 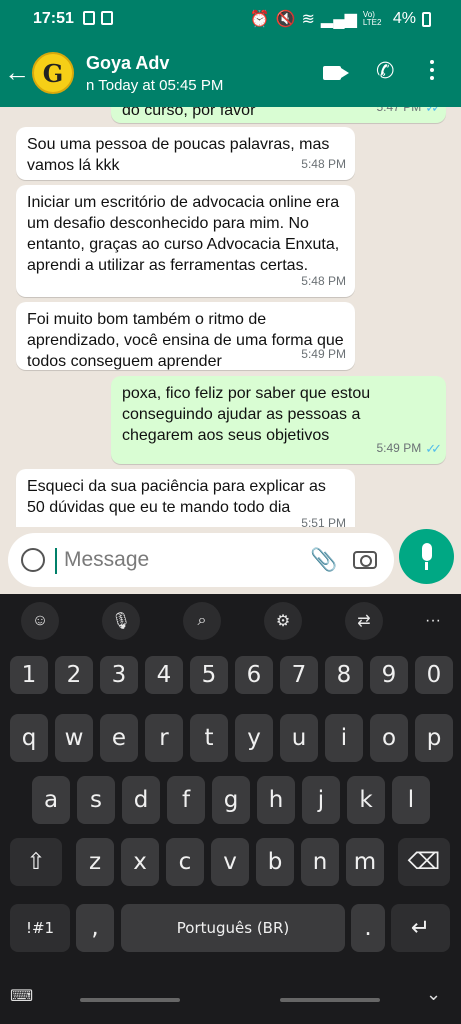 What do you see at coordinates (365, 862) in the screenshot?
I see `key-m: m` at bounding box center [365, 862].